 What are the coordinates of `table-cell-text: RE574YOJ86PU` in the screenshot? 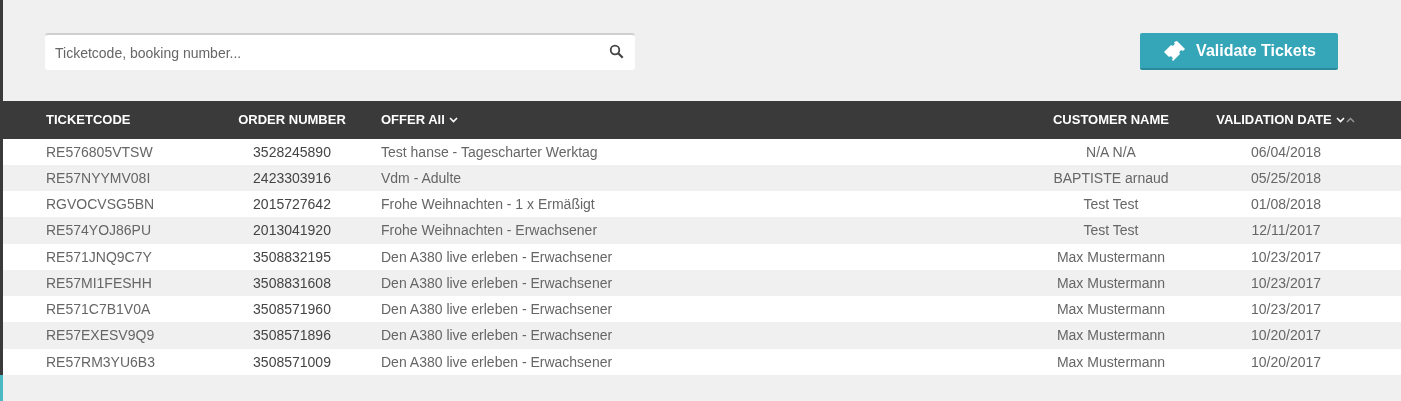 It's located at (99, 230).